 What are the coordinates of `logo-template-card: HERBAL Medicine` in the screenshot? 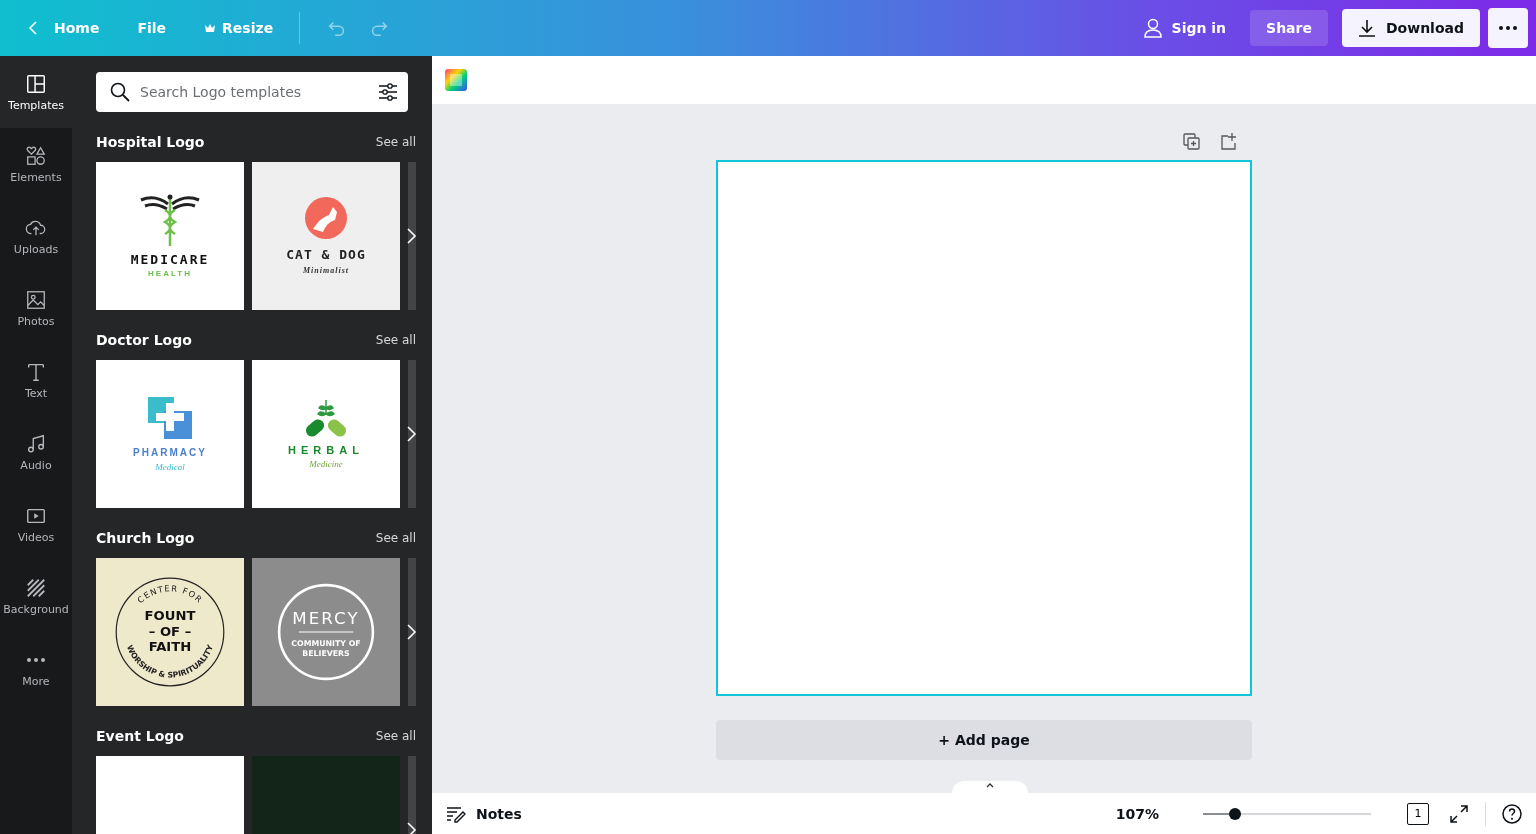 It's located at (326, 434).